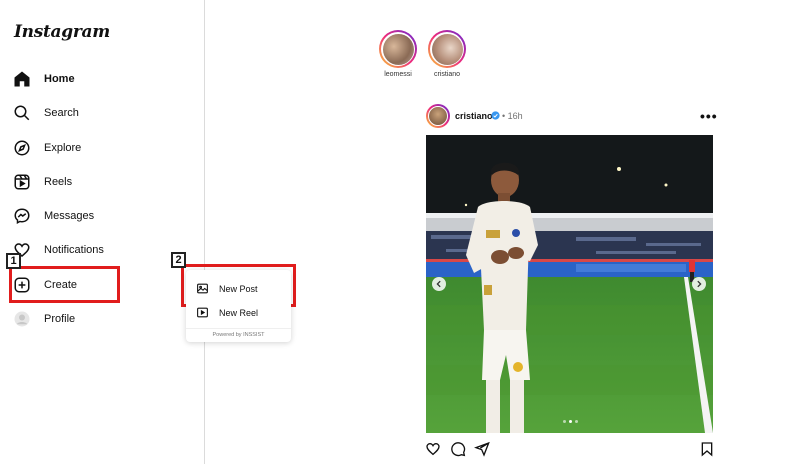 The image size is (800, 464). I want to click on menu-item-new-reel: New Reel, so click(227, 313).